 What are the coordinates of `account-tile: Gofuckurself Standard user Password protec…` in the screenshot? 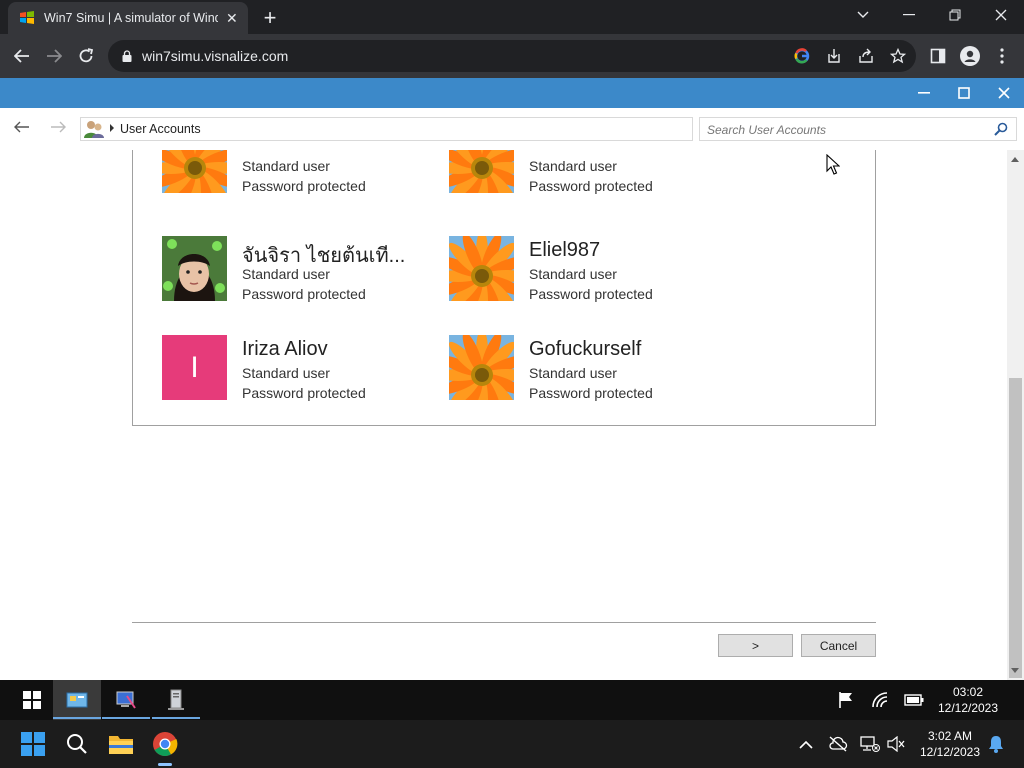 It's located at (579, 368).